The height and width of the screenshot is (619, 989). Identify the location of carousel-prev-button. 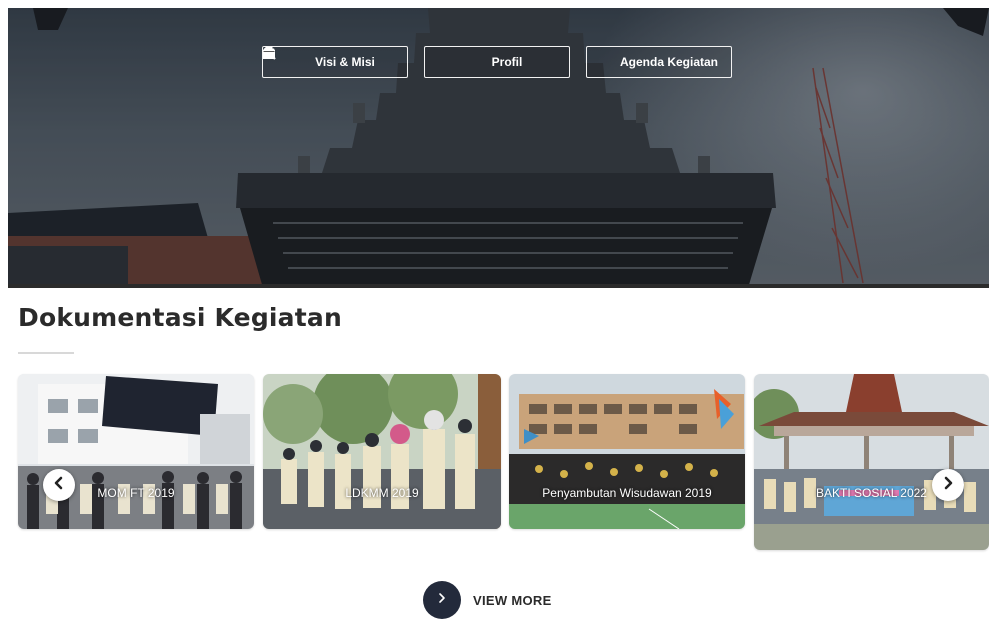
(59, 485).